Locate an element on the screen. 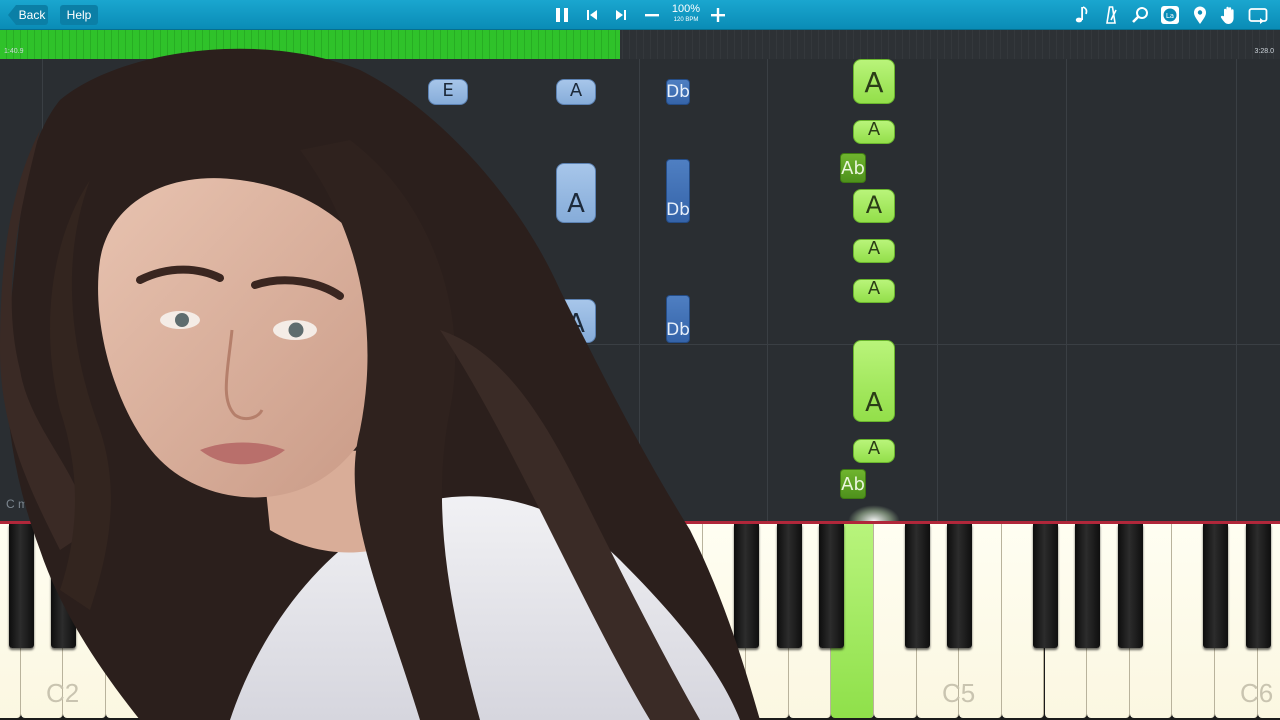 The height and width of the screenshot is (720, 1280). location-pin-icon is located at coordinates (1200, 15).